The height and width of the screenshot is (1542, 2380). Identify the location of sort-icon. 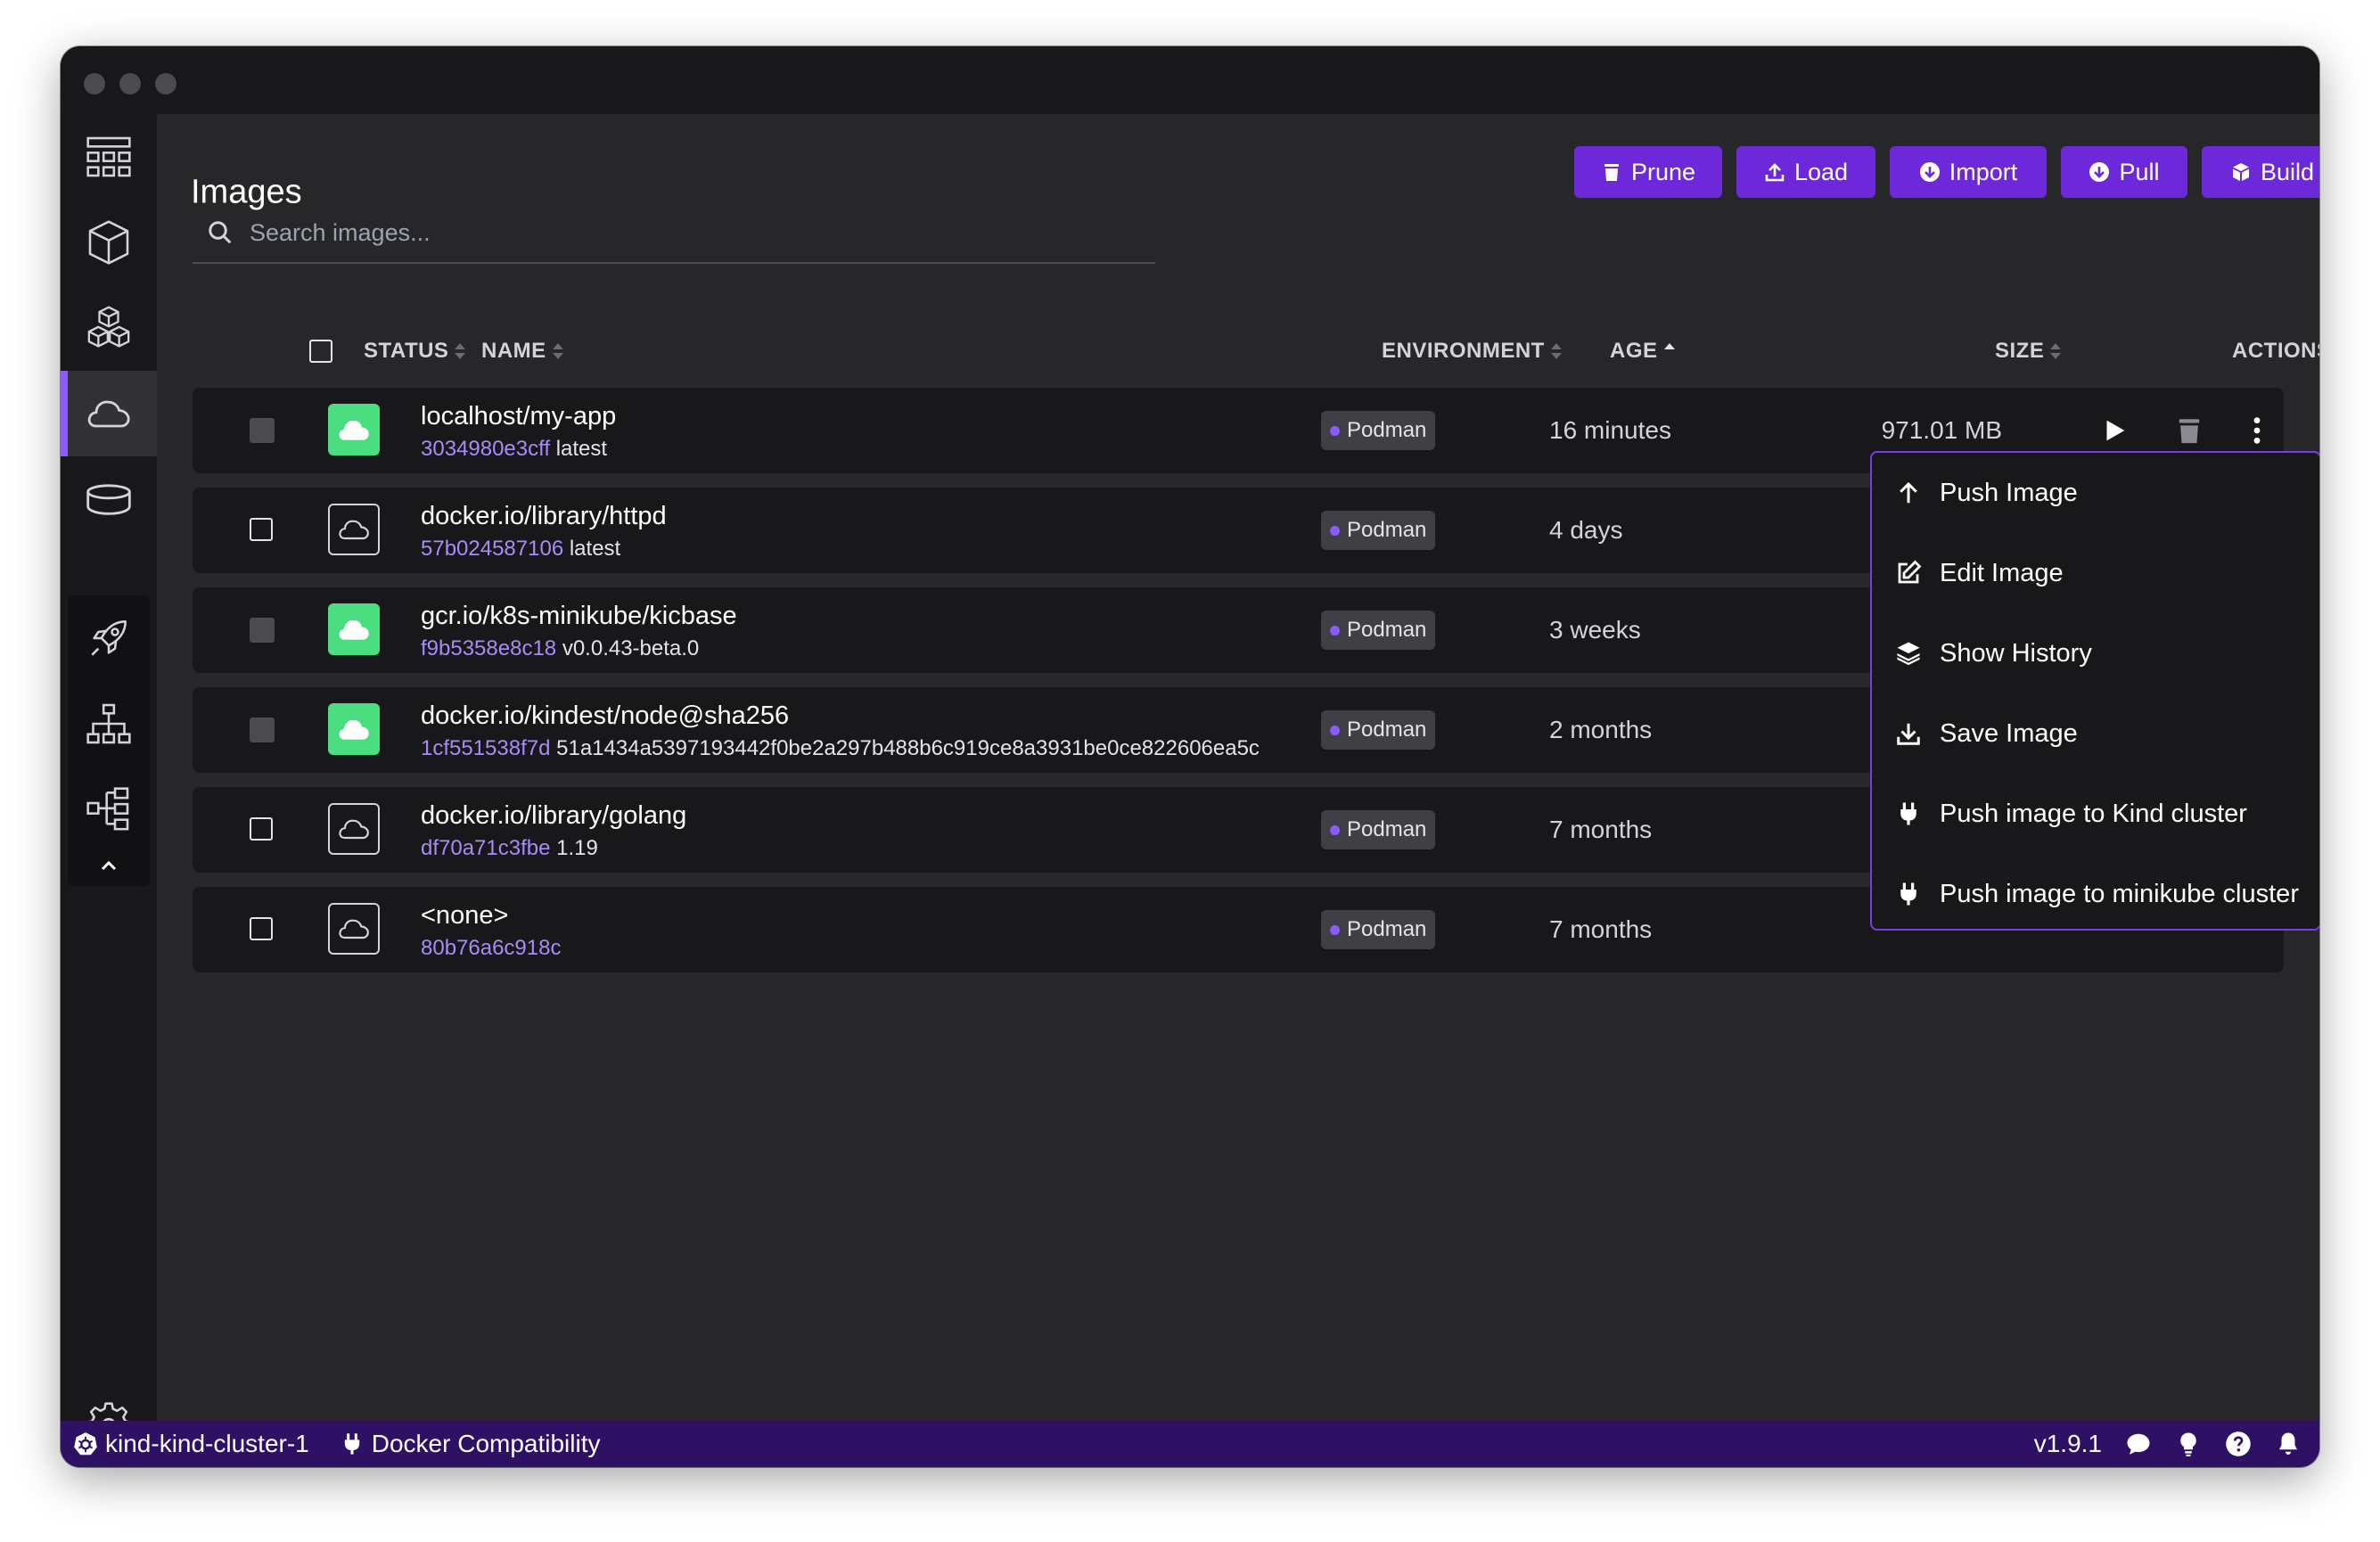
(460, 351).